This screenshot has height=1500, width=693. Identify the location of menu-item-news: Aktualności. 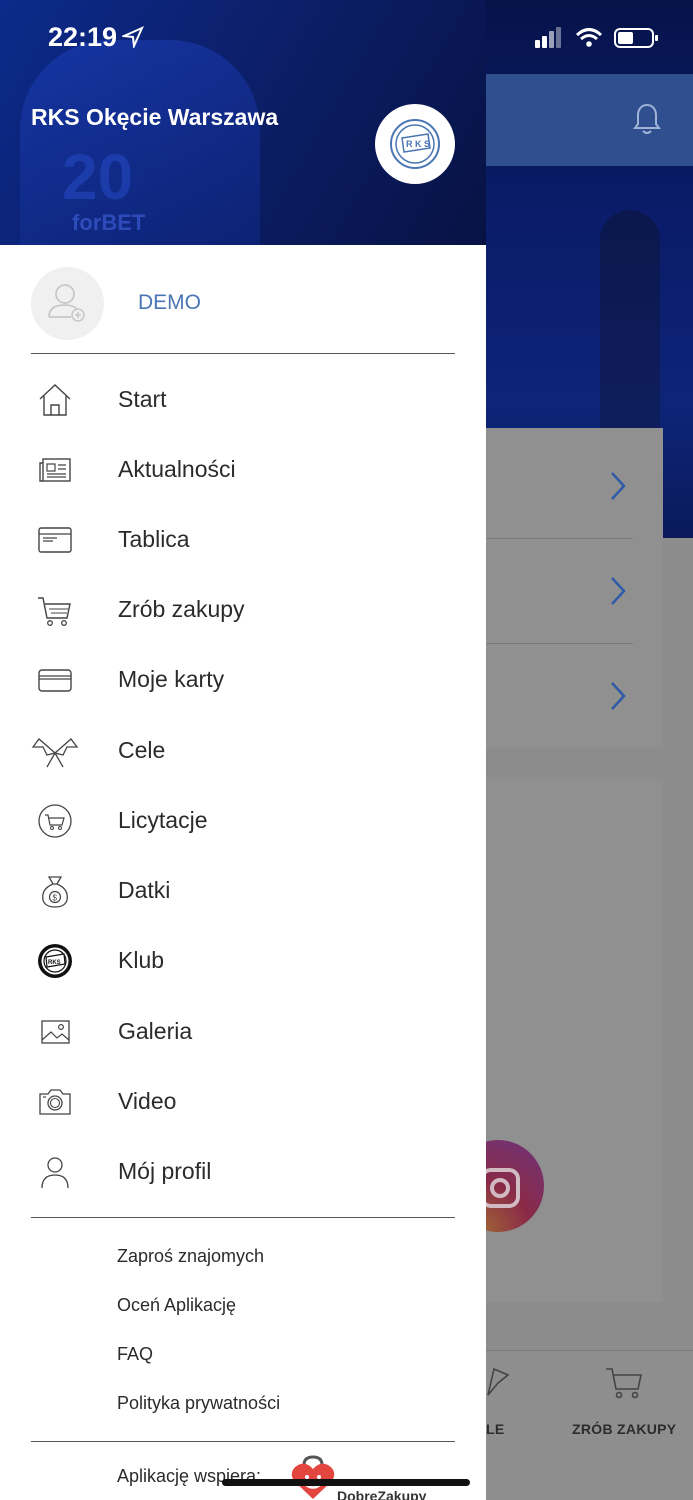
(243, 469).